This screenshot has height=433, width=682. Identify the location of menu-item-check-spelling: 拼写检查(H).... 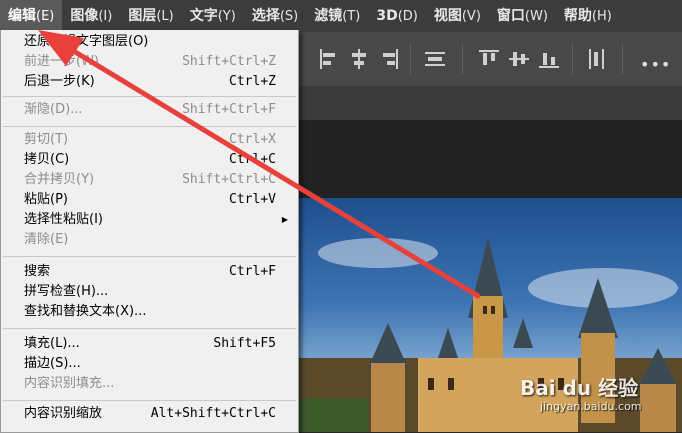
(149, 292).